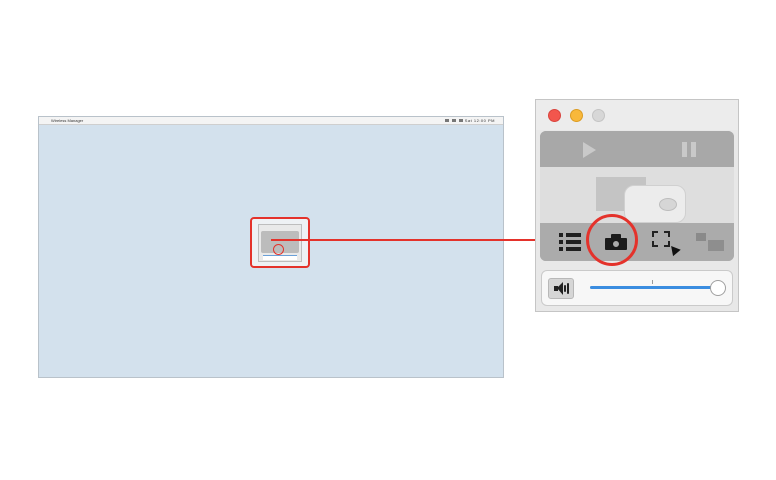 This screenshot has width=776, height=480. I want to click on slider-thumb, so click(718, 288).